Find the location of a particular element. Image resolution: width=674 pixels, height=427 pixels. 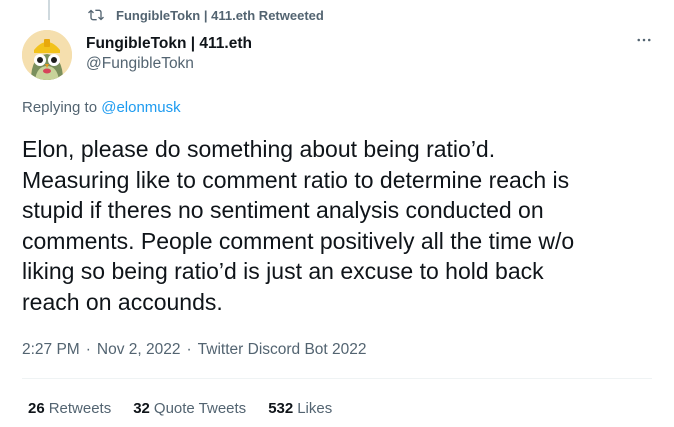

engagement-stats: 26 Retweets 32 Quote Tweets 532 Likes is located at coordinates (191, 409).